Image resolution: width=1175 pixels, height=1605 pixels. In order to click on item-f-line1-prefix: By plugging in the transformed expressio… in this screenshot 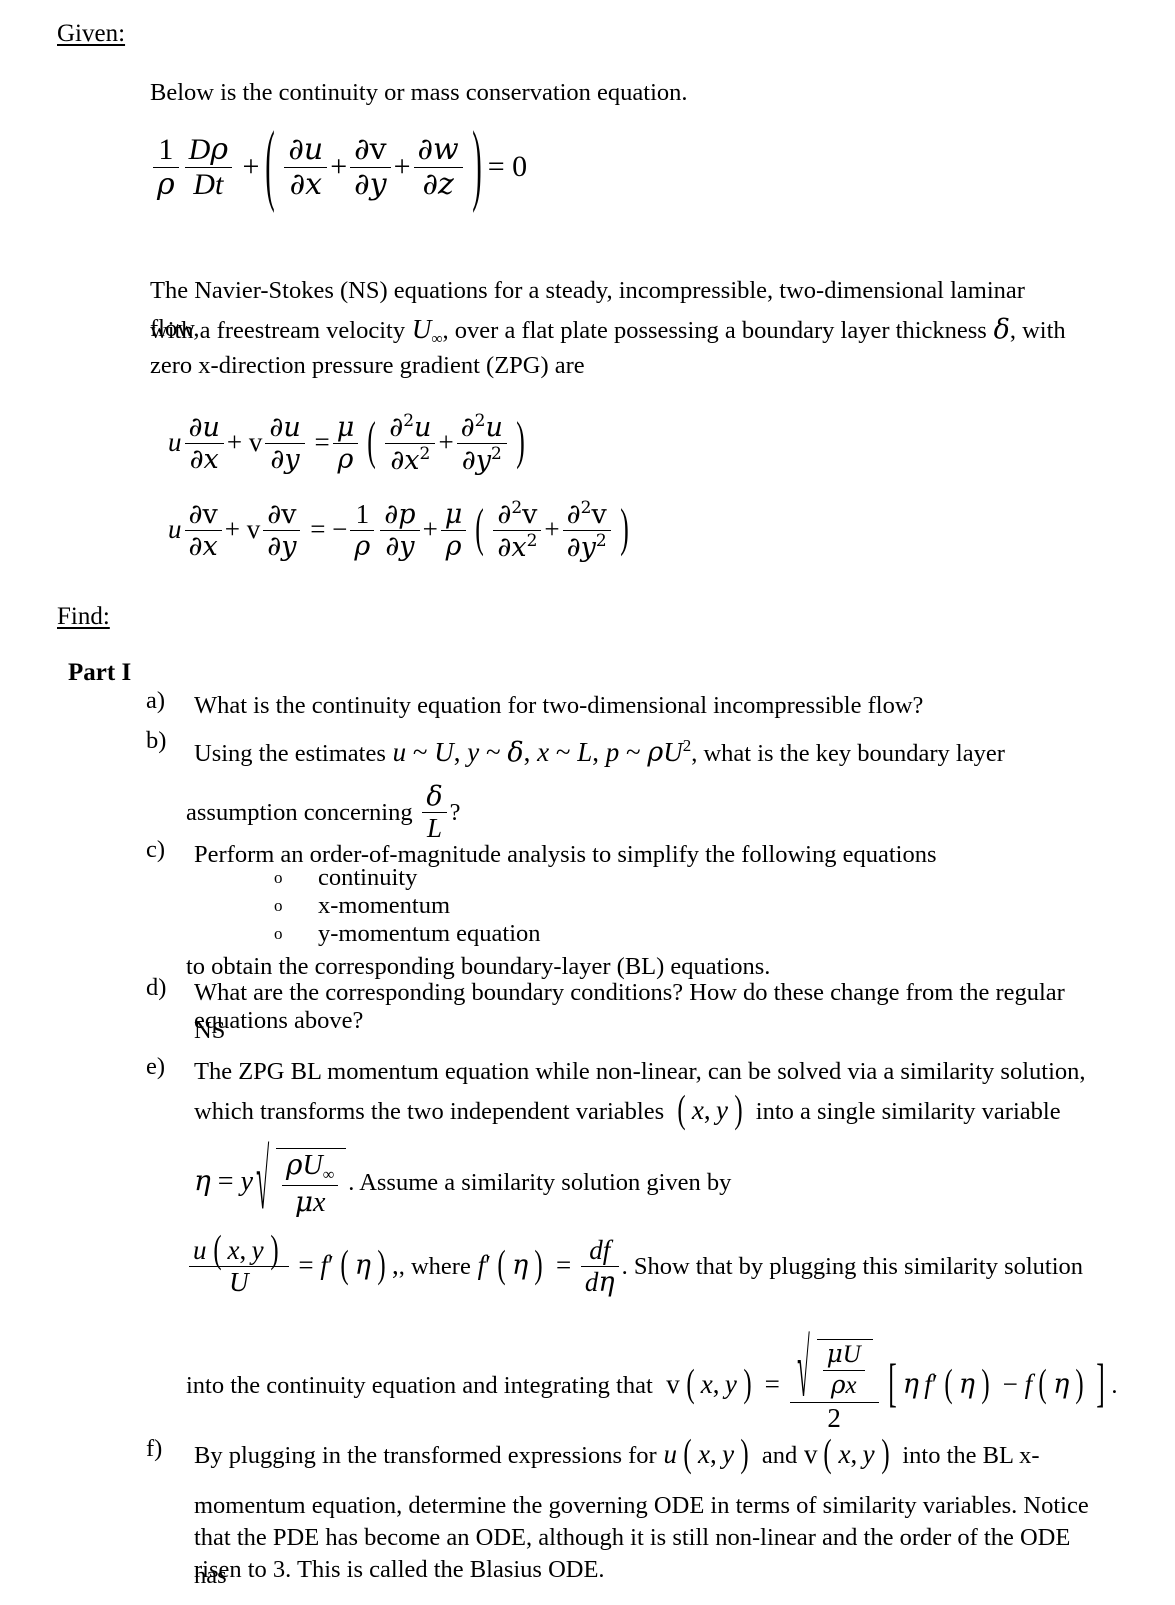, I will do `click(425, 1455)`.